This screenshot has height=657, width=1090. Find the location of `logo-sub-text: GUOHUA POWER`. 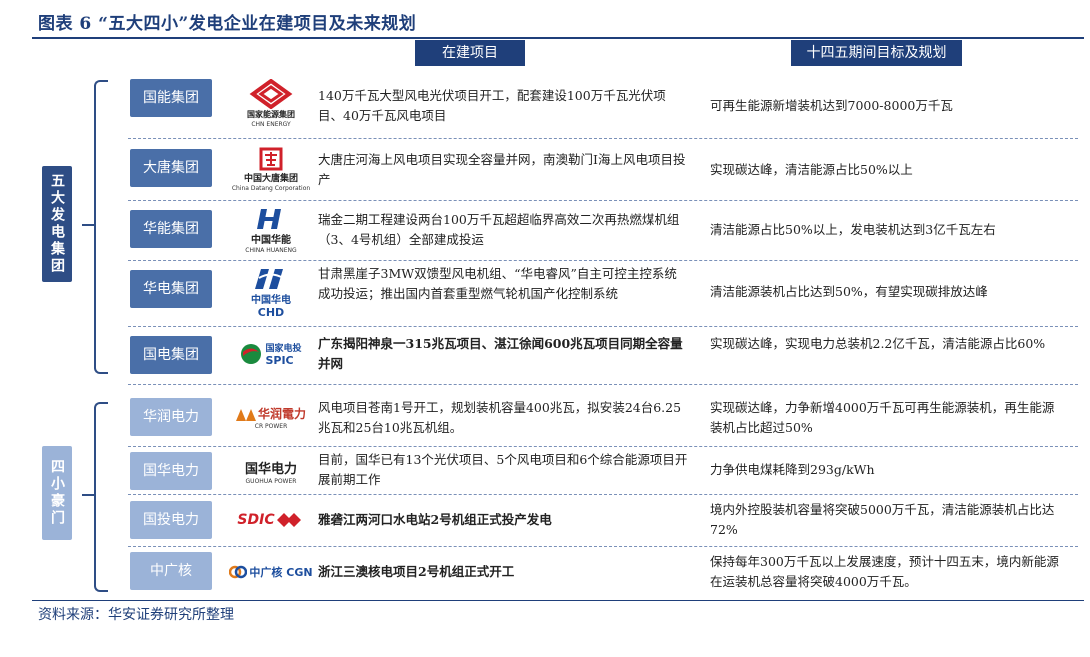

logo-sub-text: GUOHUA POWER is located at coordinates (271, 481).